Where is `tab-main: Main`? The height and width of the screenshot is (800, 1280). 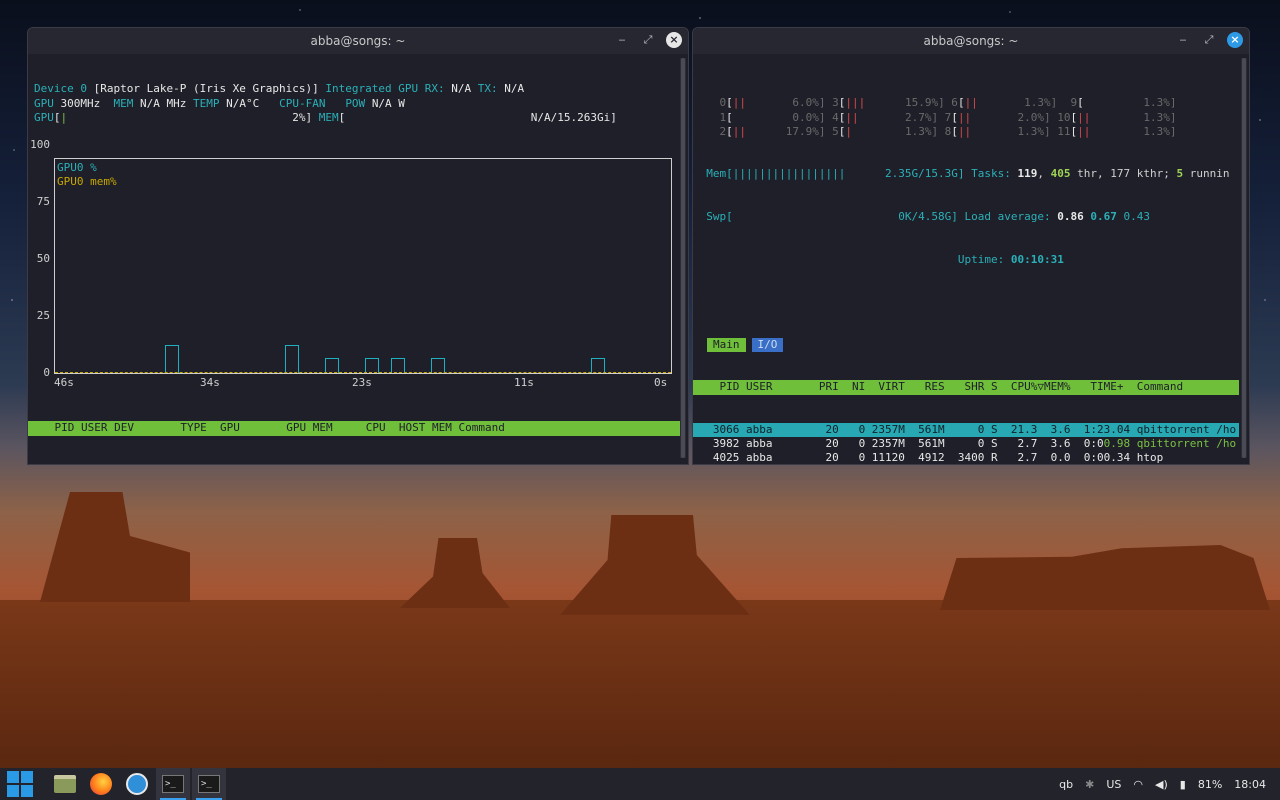
tab-main: Main is located at coordinates (726, 344).